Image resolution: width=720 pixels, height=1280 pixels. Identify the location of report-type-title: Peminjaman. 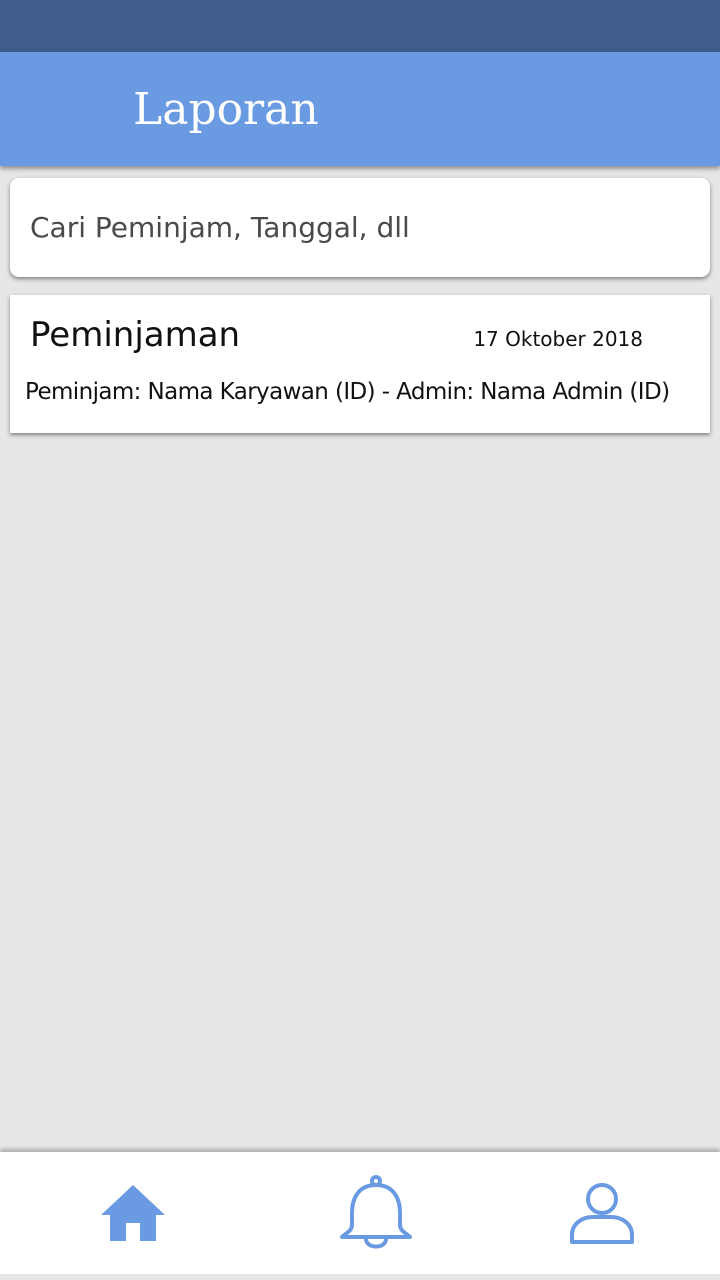
(135, 335).